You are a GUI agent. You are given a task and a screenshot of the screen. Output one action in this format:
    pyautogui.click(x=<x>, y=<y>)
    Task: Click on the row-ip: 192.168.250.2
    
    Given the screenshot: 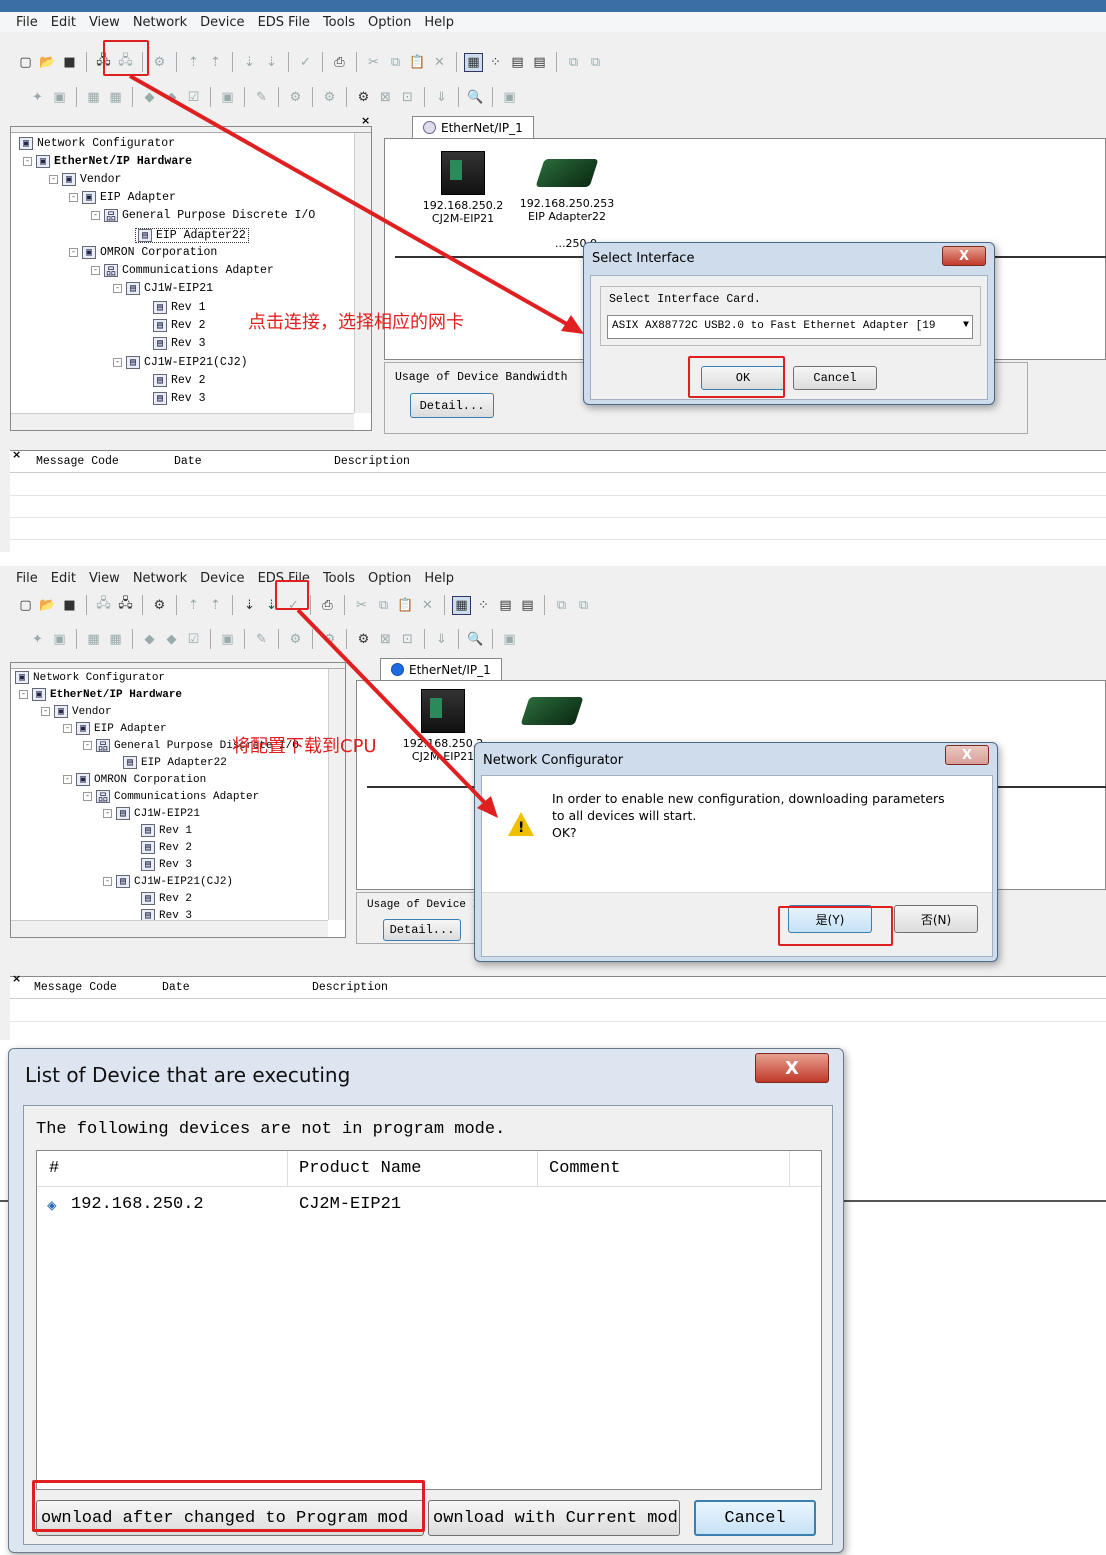 What is the action you would take?
    pyautogui.click(x=137, y=1204)
    